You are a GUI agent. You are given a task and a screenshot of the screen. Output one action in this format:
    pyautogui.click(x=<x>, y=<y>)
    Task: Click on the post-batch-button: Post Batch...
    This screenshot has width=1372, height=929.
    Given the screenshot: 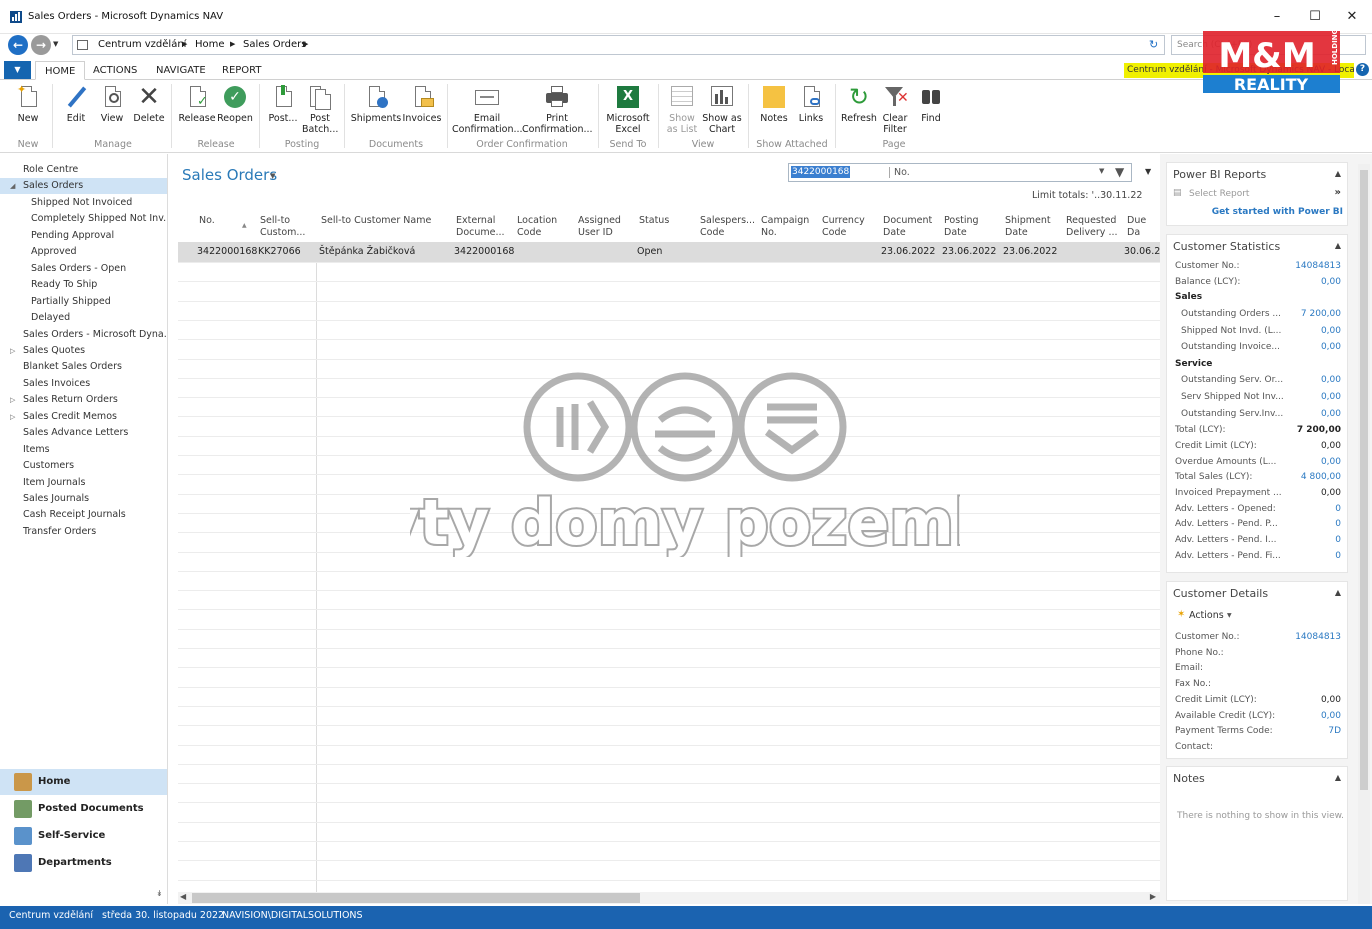 What is the action you would take?
    pyautogui.click(x=320, y=110)
    